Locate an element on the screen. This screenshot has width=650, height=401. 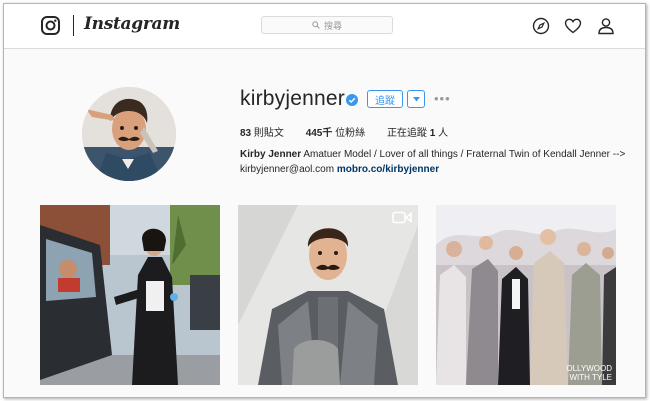
instagram-wordmark: Instagram is located at coordinates (132, 24).